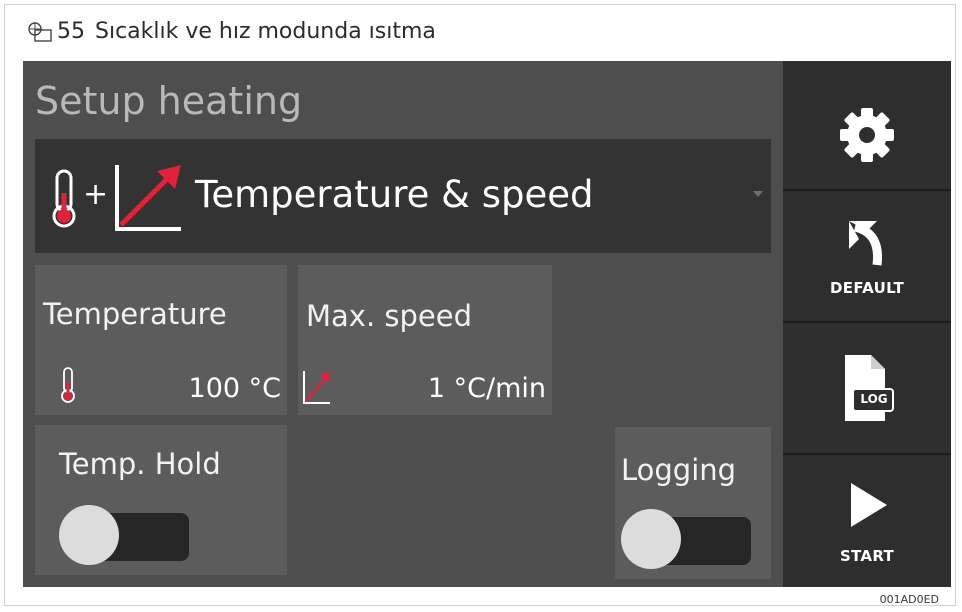  I want to click on log-file-icon, so click(869, 390).